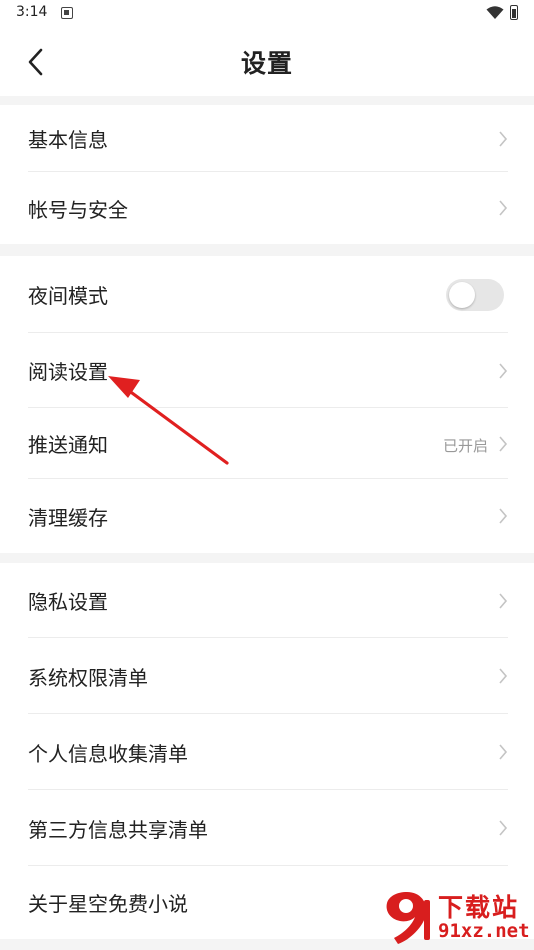 Image resolution: width=534 pixels, height=950 pixels. What do you see at coordinates (514, 12) in the screenshot?
I see `battery-icon` at bounding box center [514, 12].